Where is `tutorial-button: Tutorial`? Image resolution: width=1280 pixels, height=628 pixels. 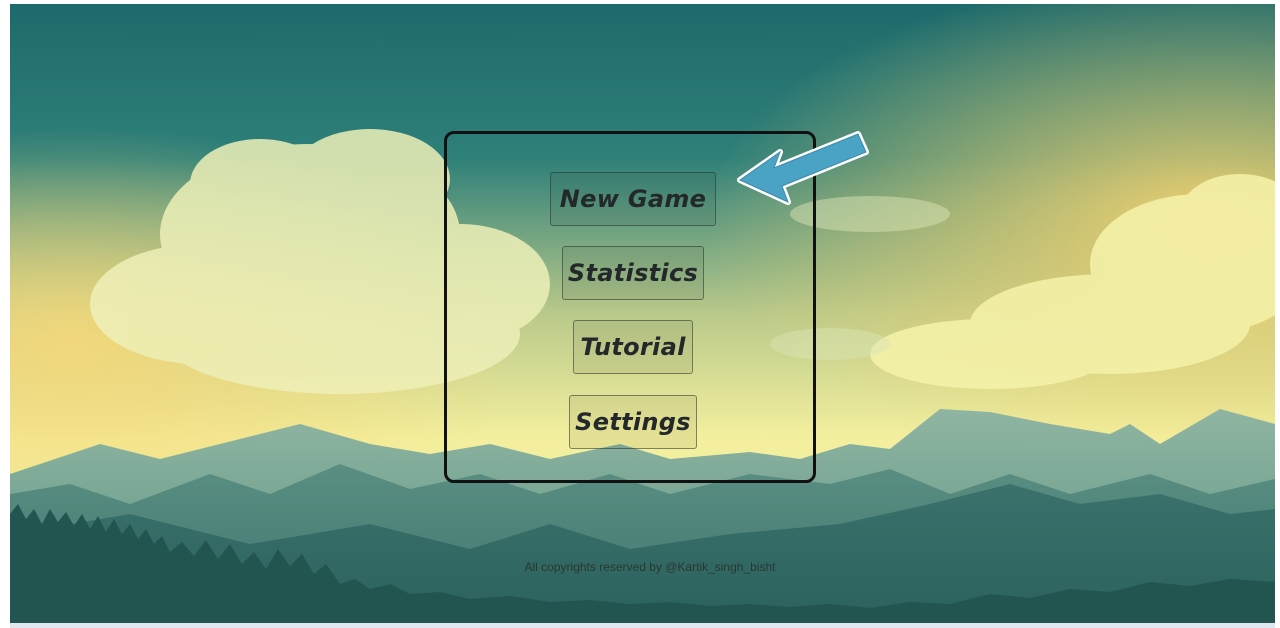
tutorial-button: Tutorial is located at coordinates (633, 347).